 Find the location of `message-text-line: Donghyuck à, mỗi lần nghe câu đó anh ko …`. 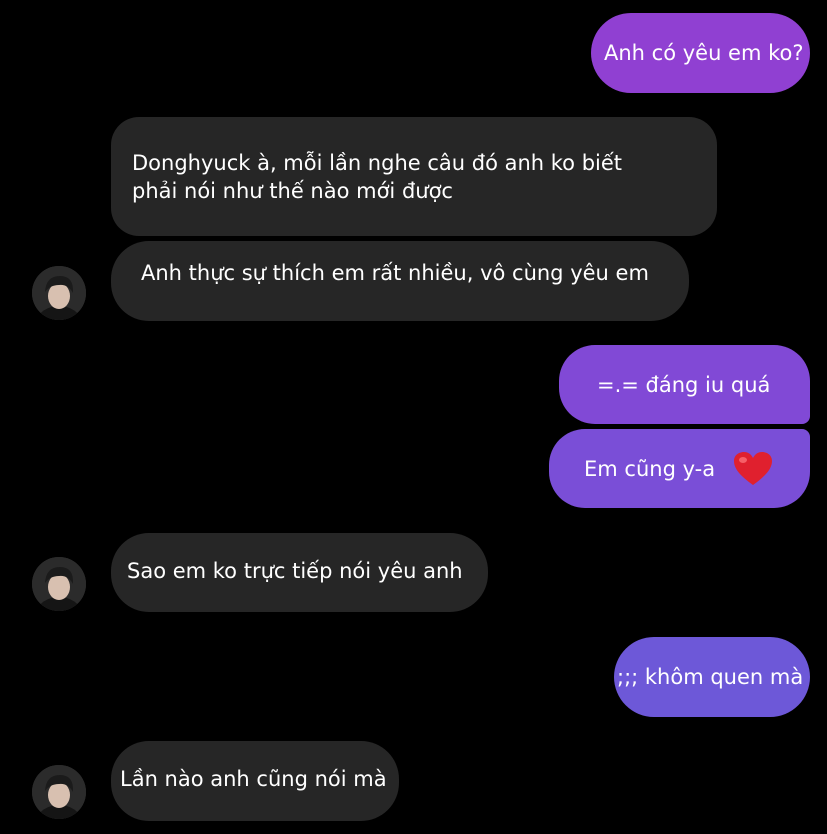

message-text-line: Donghyuck à, mỗi lần nghe câu đó anh ko … is located at coordinates (377, 162).